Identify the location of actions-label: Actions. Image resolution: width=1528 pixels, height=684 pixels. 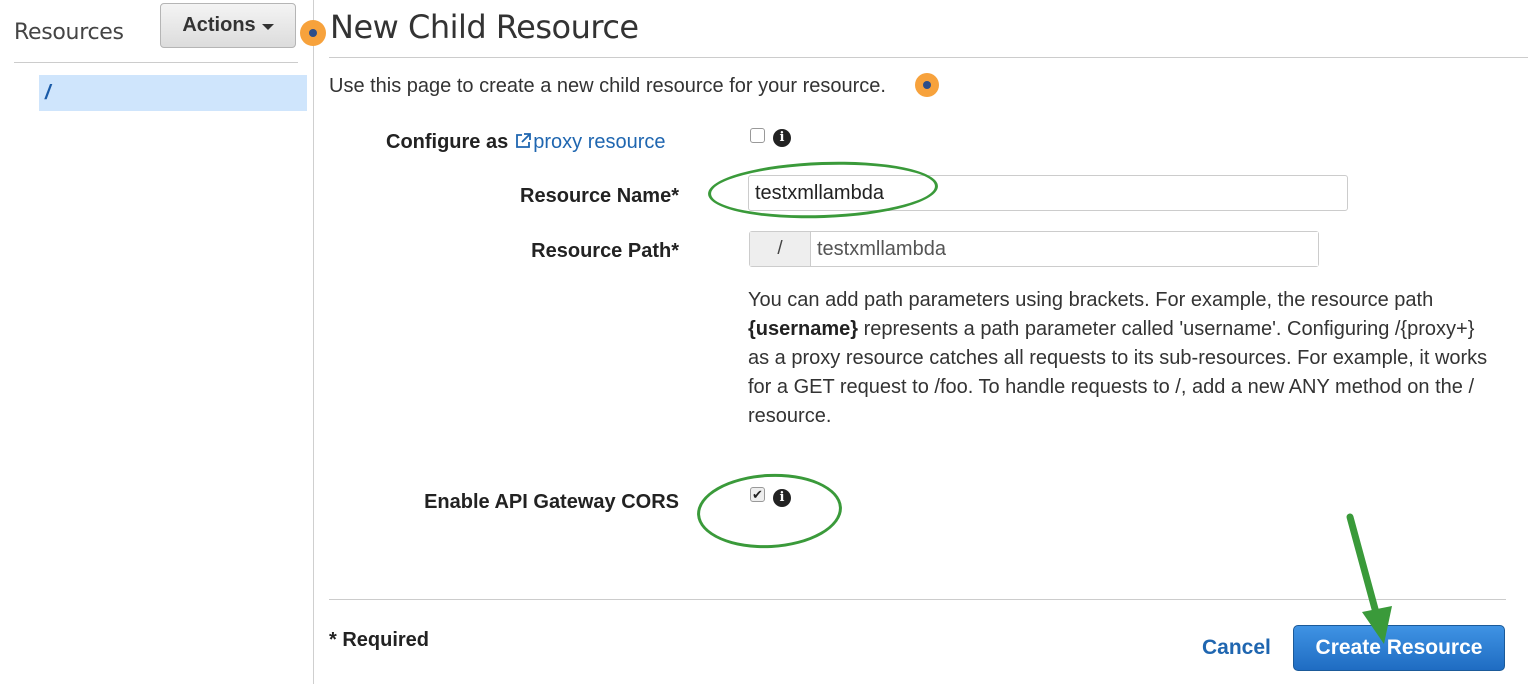
(219, 25).